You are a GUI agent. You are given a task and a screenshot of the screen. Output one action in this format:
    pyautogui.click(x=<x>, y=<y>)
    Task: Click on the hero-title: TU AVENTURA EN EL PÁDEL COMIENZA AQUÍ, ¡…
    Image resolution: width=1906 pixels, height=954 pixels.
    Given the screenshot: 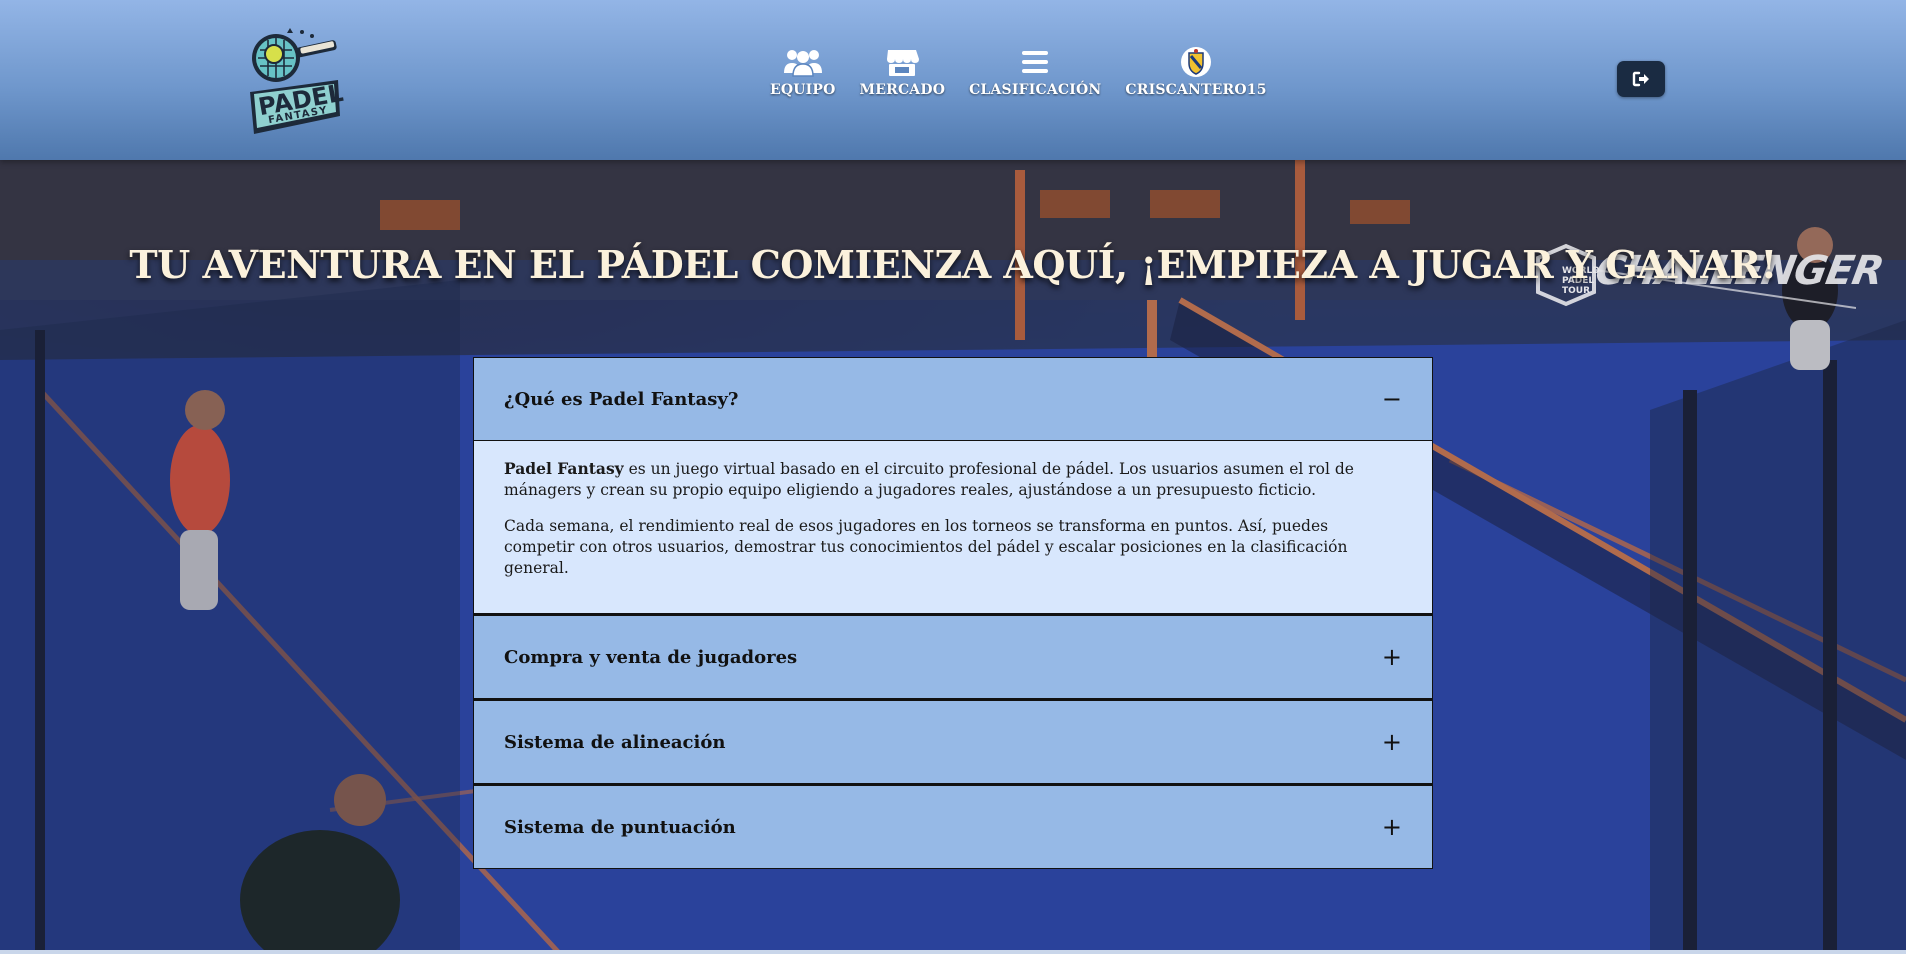 What is the action you would take?
    pyautogui.click(x=953, y=264)
    